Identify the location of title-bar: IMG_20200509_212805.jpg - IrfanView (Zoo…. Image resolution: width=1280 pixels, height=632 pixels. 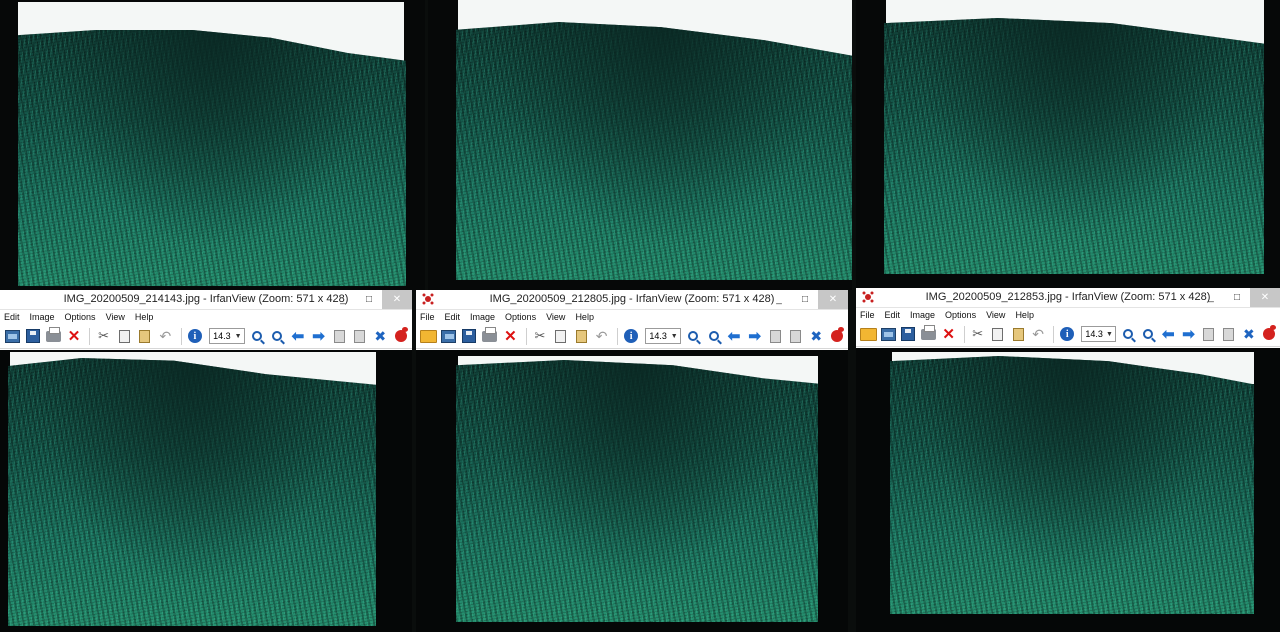
(632, 300).